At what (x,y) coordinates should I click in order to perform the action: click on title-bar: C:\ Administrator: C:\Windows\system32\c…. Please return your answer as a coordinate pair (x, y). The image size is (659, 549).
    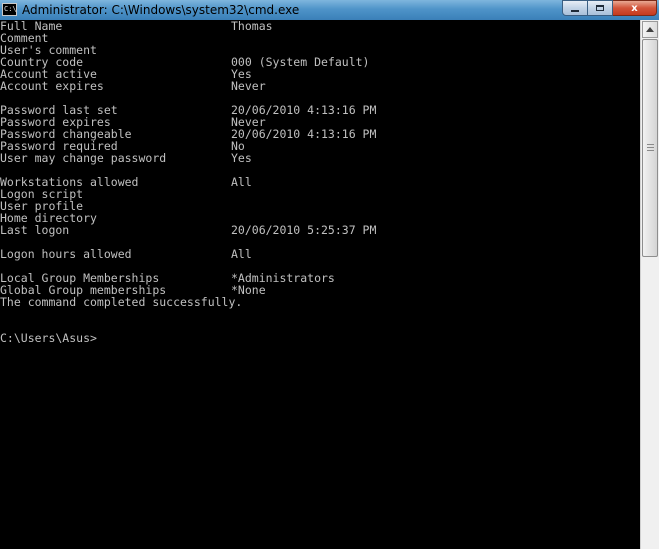
    Looking at the image, I should click on (329, 10).